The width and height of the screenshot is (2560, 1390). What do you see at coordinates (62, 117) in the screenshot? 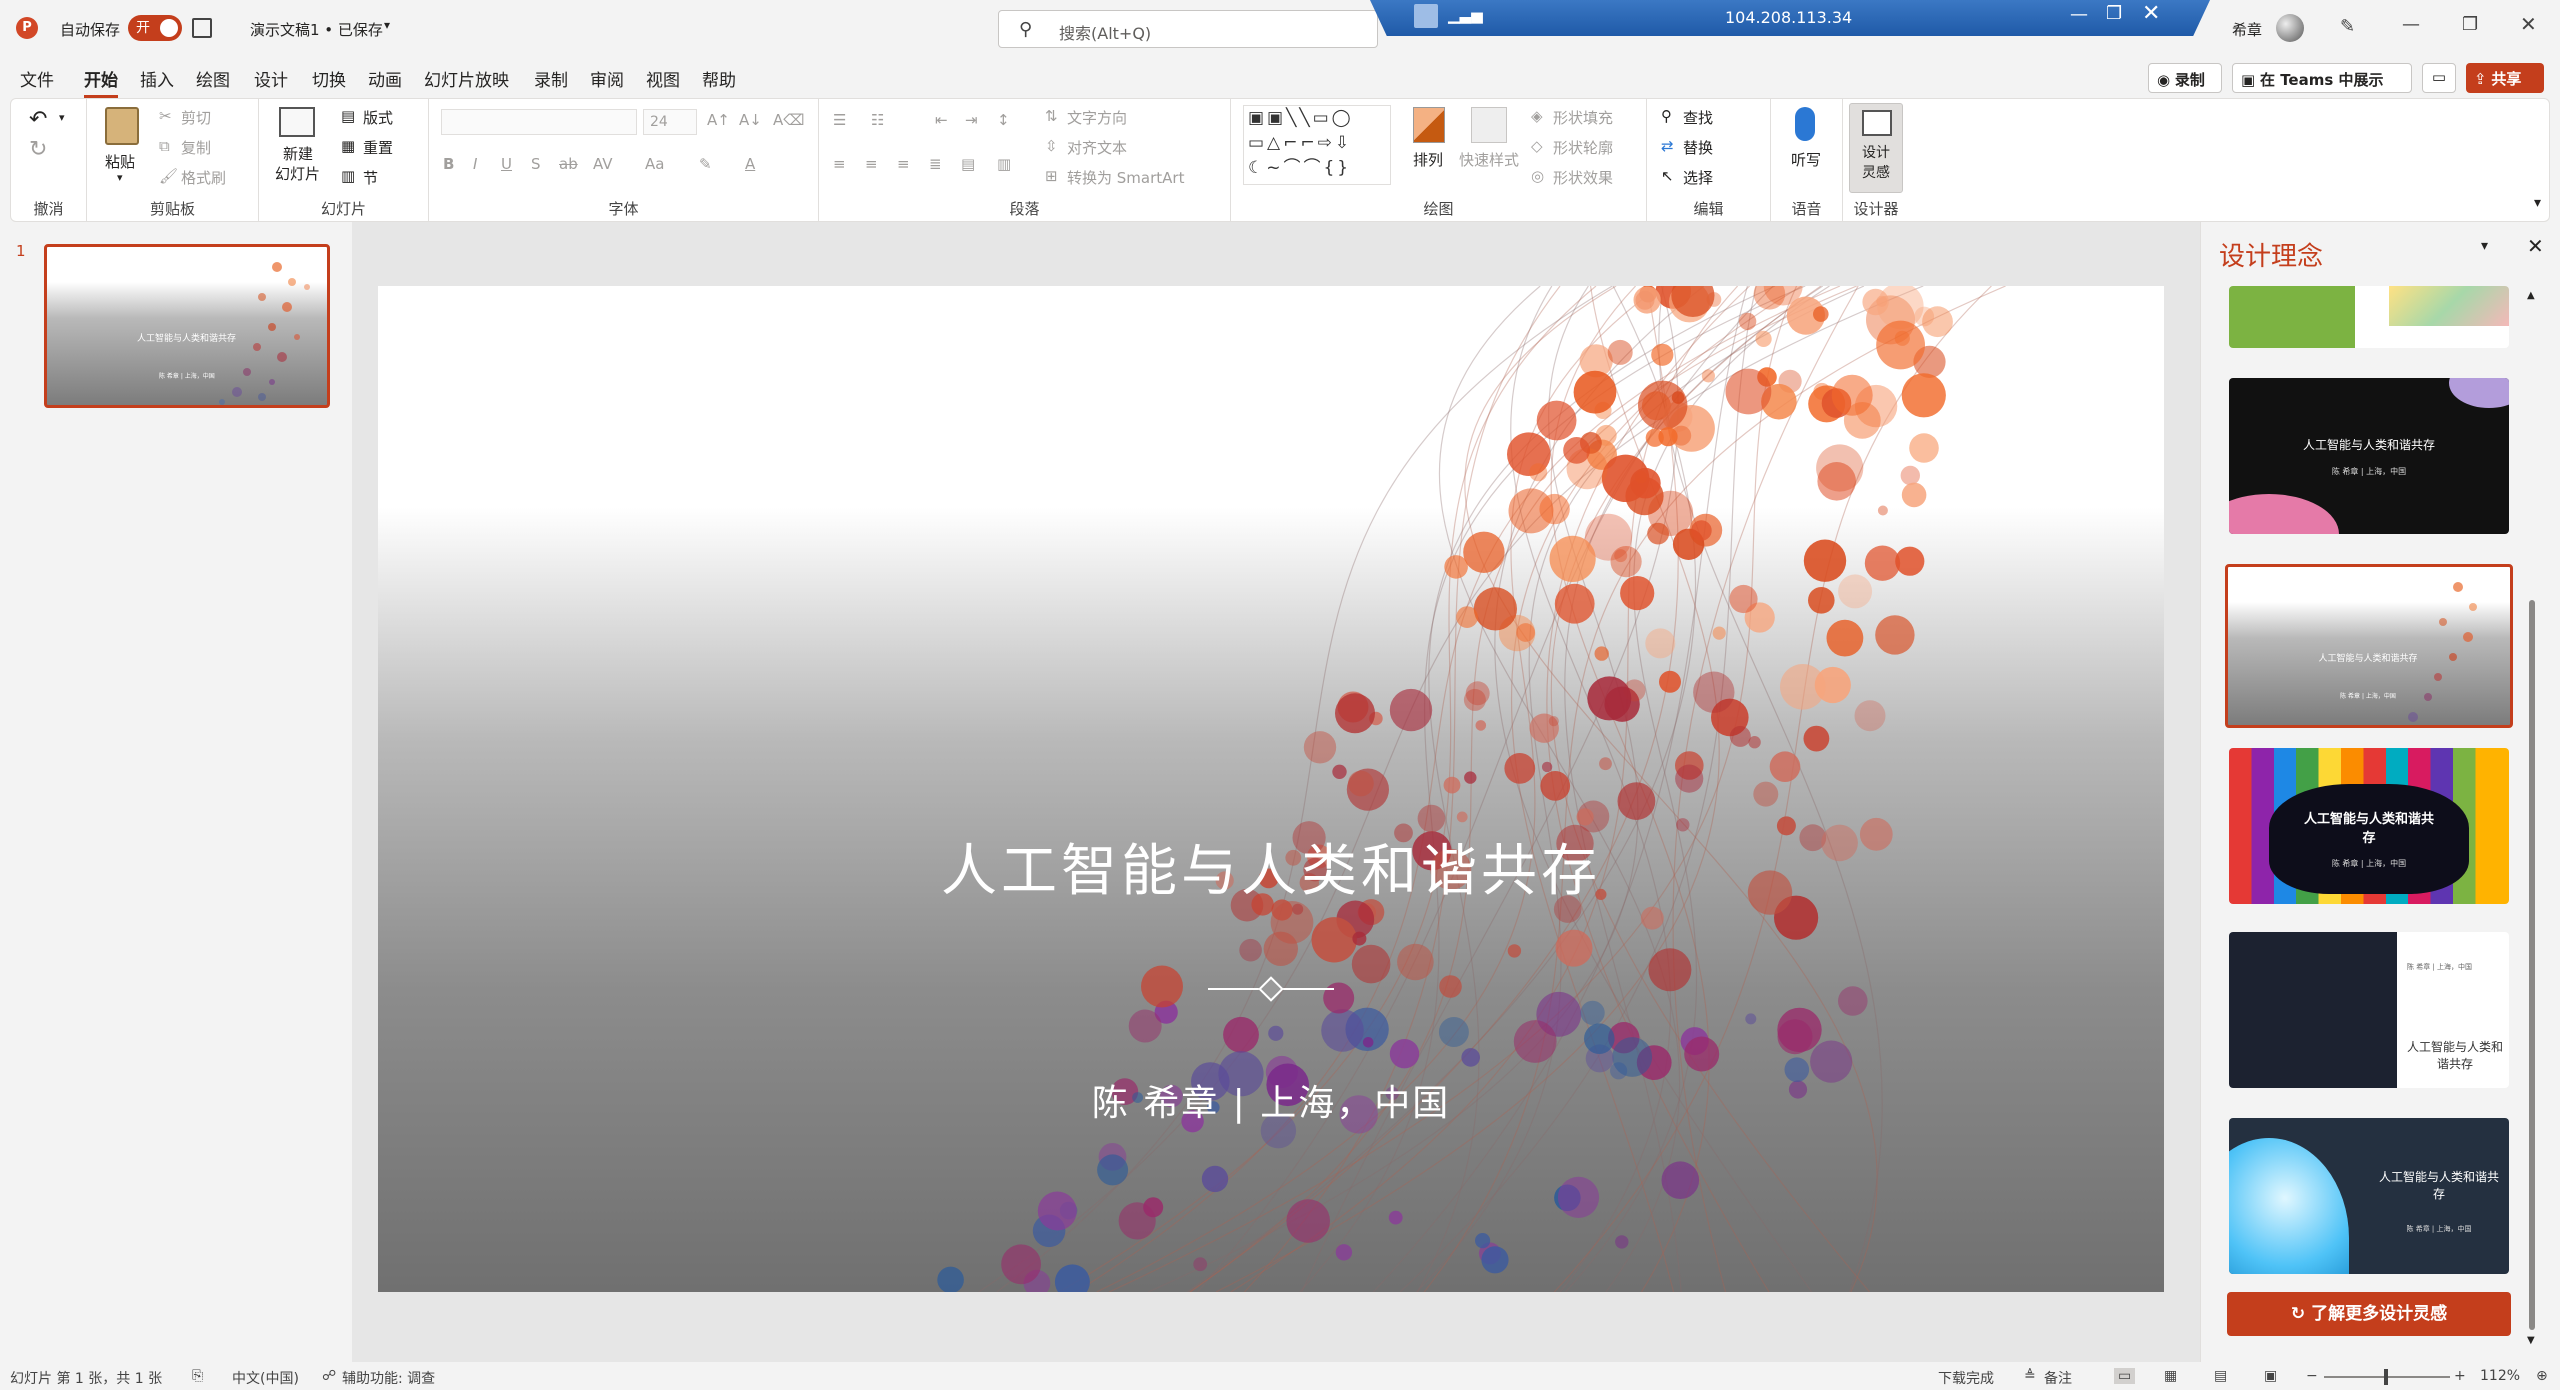
I see `undo-dropdown-icon: ▾` at bounding box center [62, 117].